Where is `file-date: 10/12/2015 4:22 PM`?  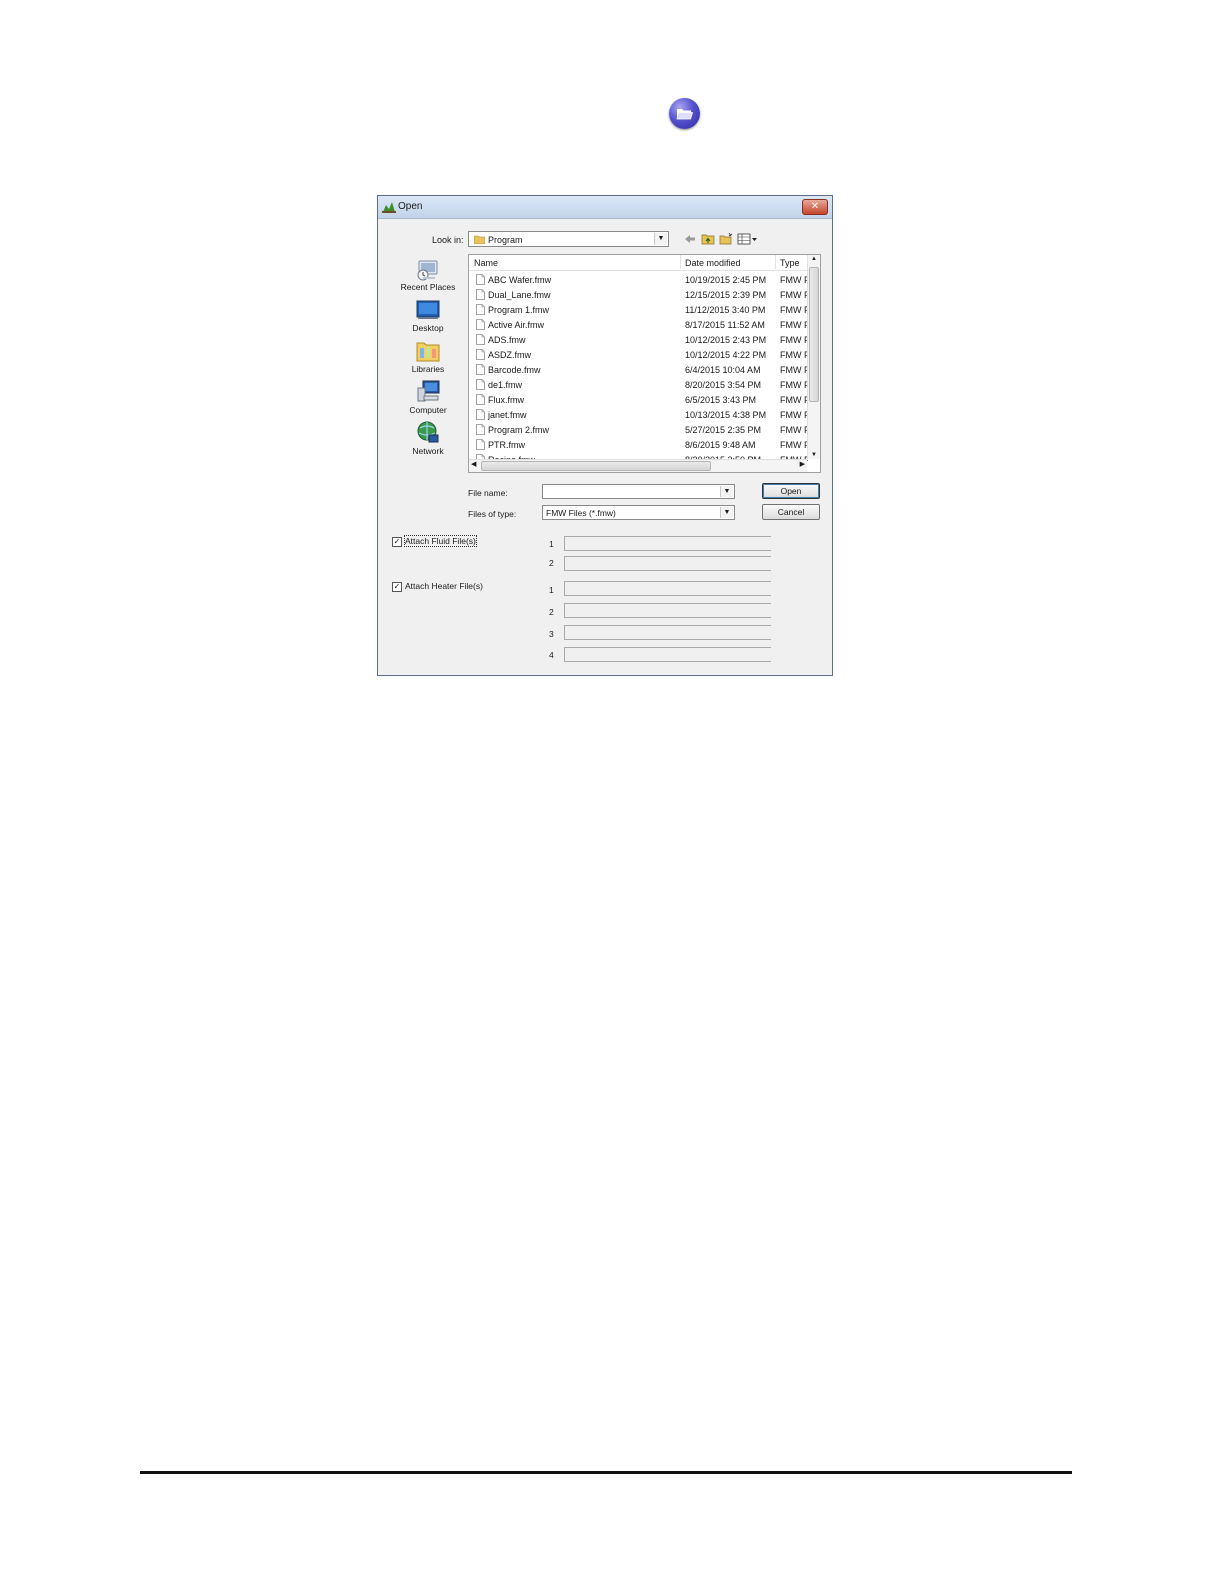 file-date: 10/12/2015 4:22 PM is located at coordinates (726, 355).